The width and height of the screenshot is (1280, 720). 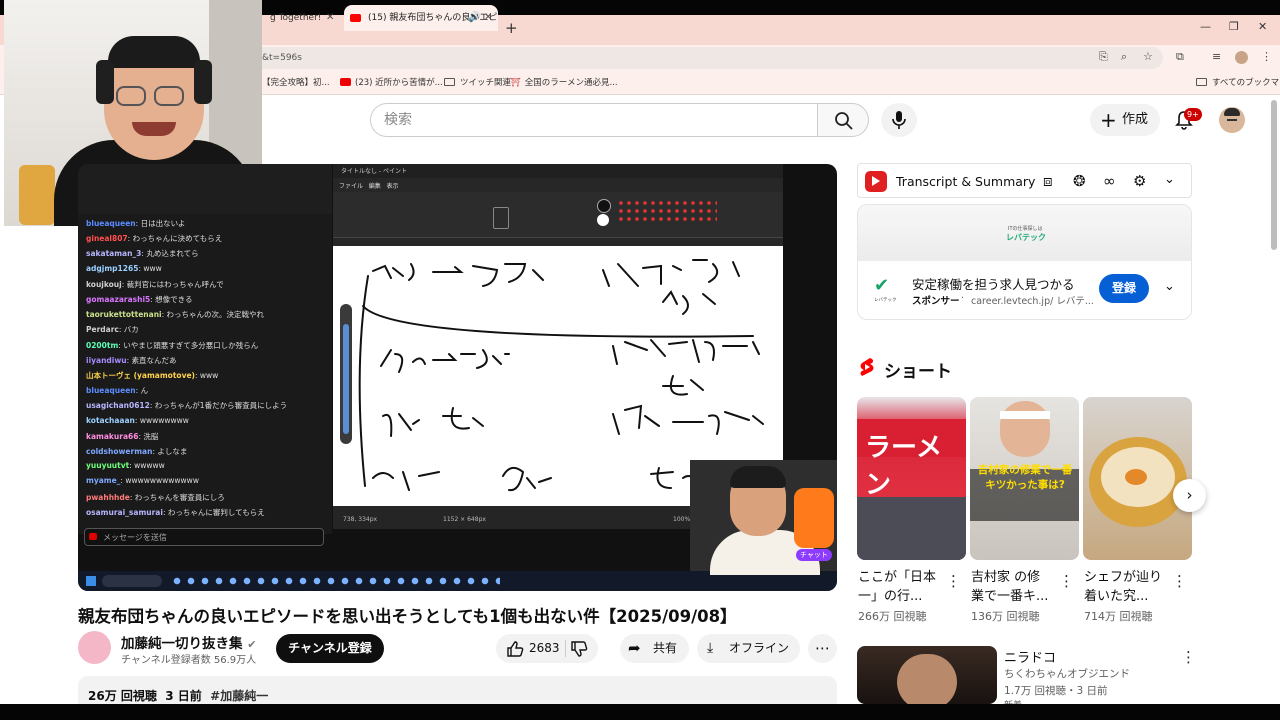 I want to click on zoom-icon: ⌕, so click(x=1124, y=57).